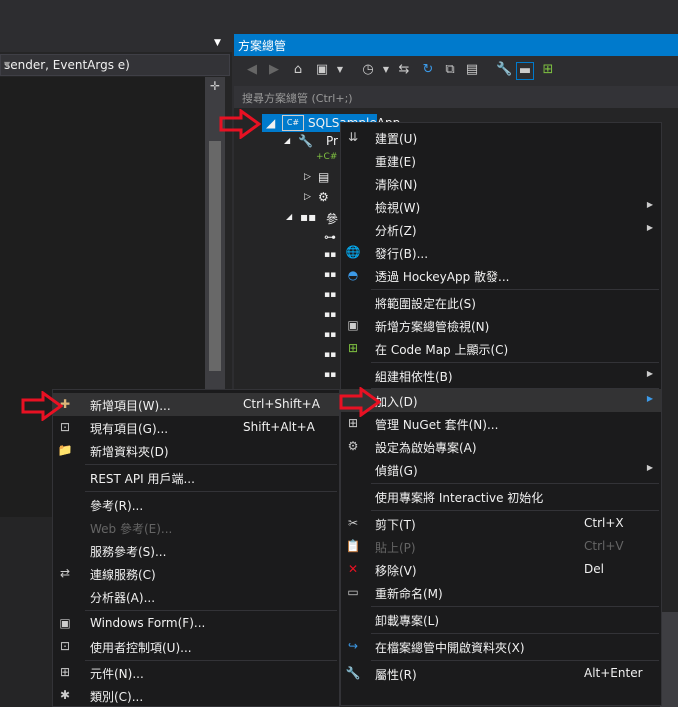 The width and height of the screenshot is (678, 707). What do you see at coordinates (298, 70) in the screenshot?
I see `home-icon: ⌂` at bounding box center [298, 70].